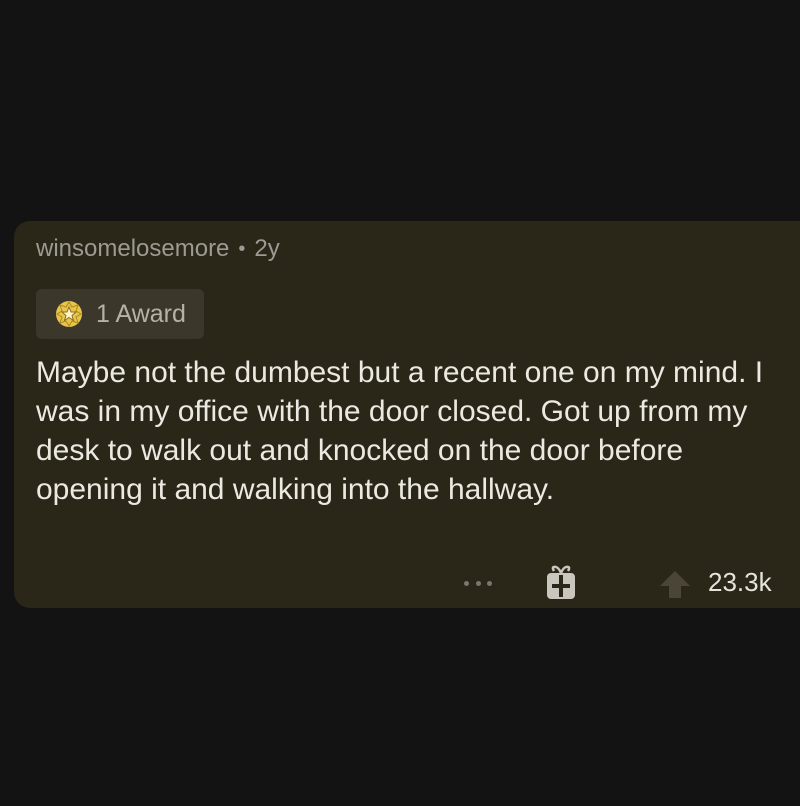 Image resolution: width=800 pixels, height=806 pixels. Describe the element at coordinates (675, 584) in the screenshot. I see `upvote-arrow-icon` at that location.